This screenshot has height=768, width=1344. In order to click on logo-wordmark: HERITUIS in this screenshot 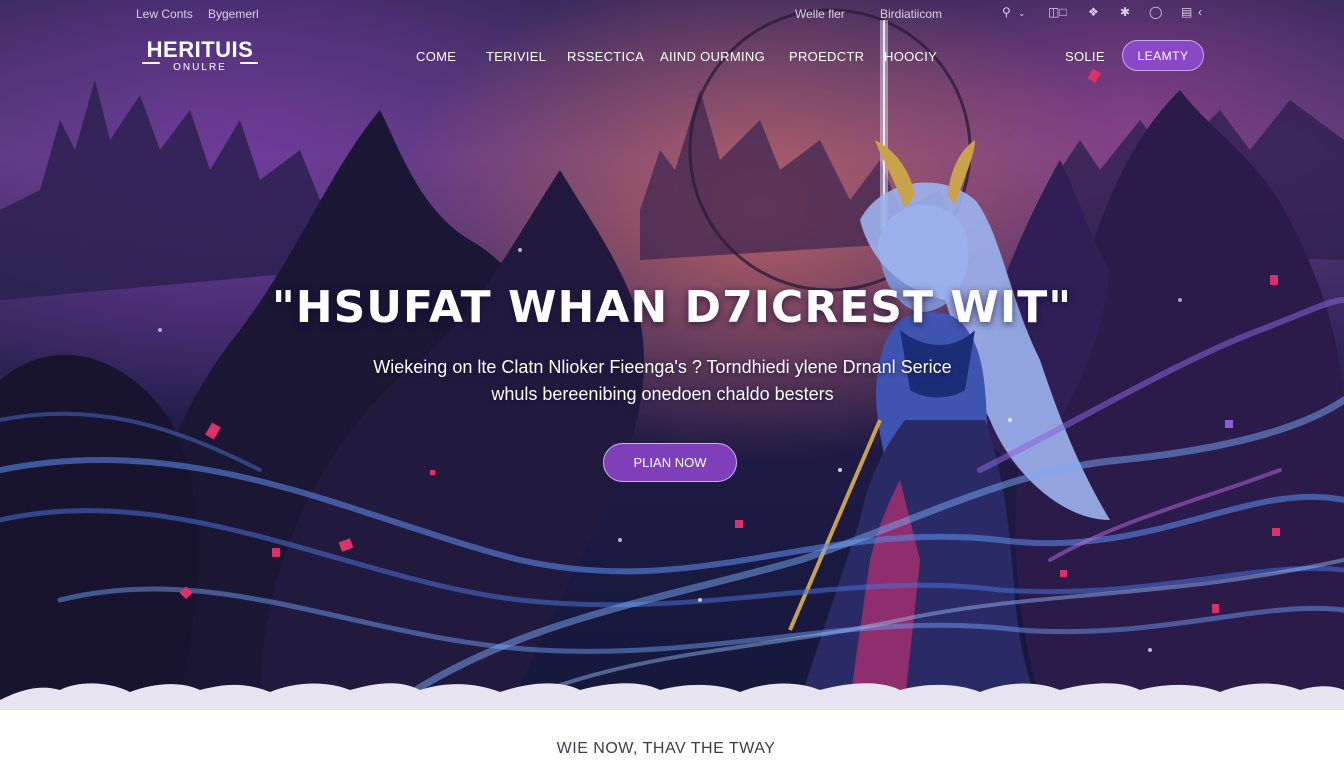, I will do `click(200, 49)`.